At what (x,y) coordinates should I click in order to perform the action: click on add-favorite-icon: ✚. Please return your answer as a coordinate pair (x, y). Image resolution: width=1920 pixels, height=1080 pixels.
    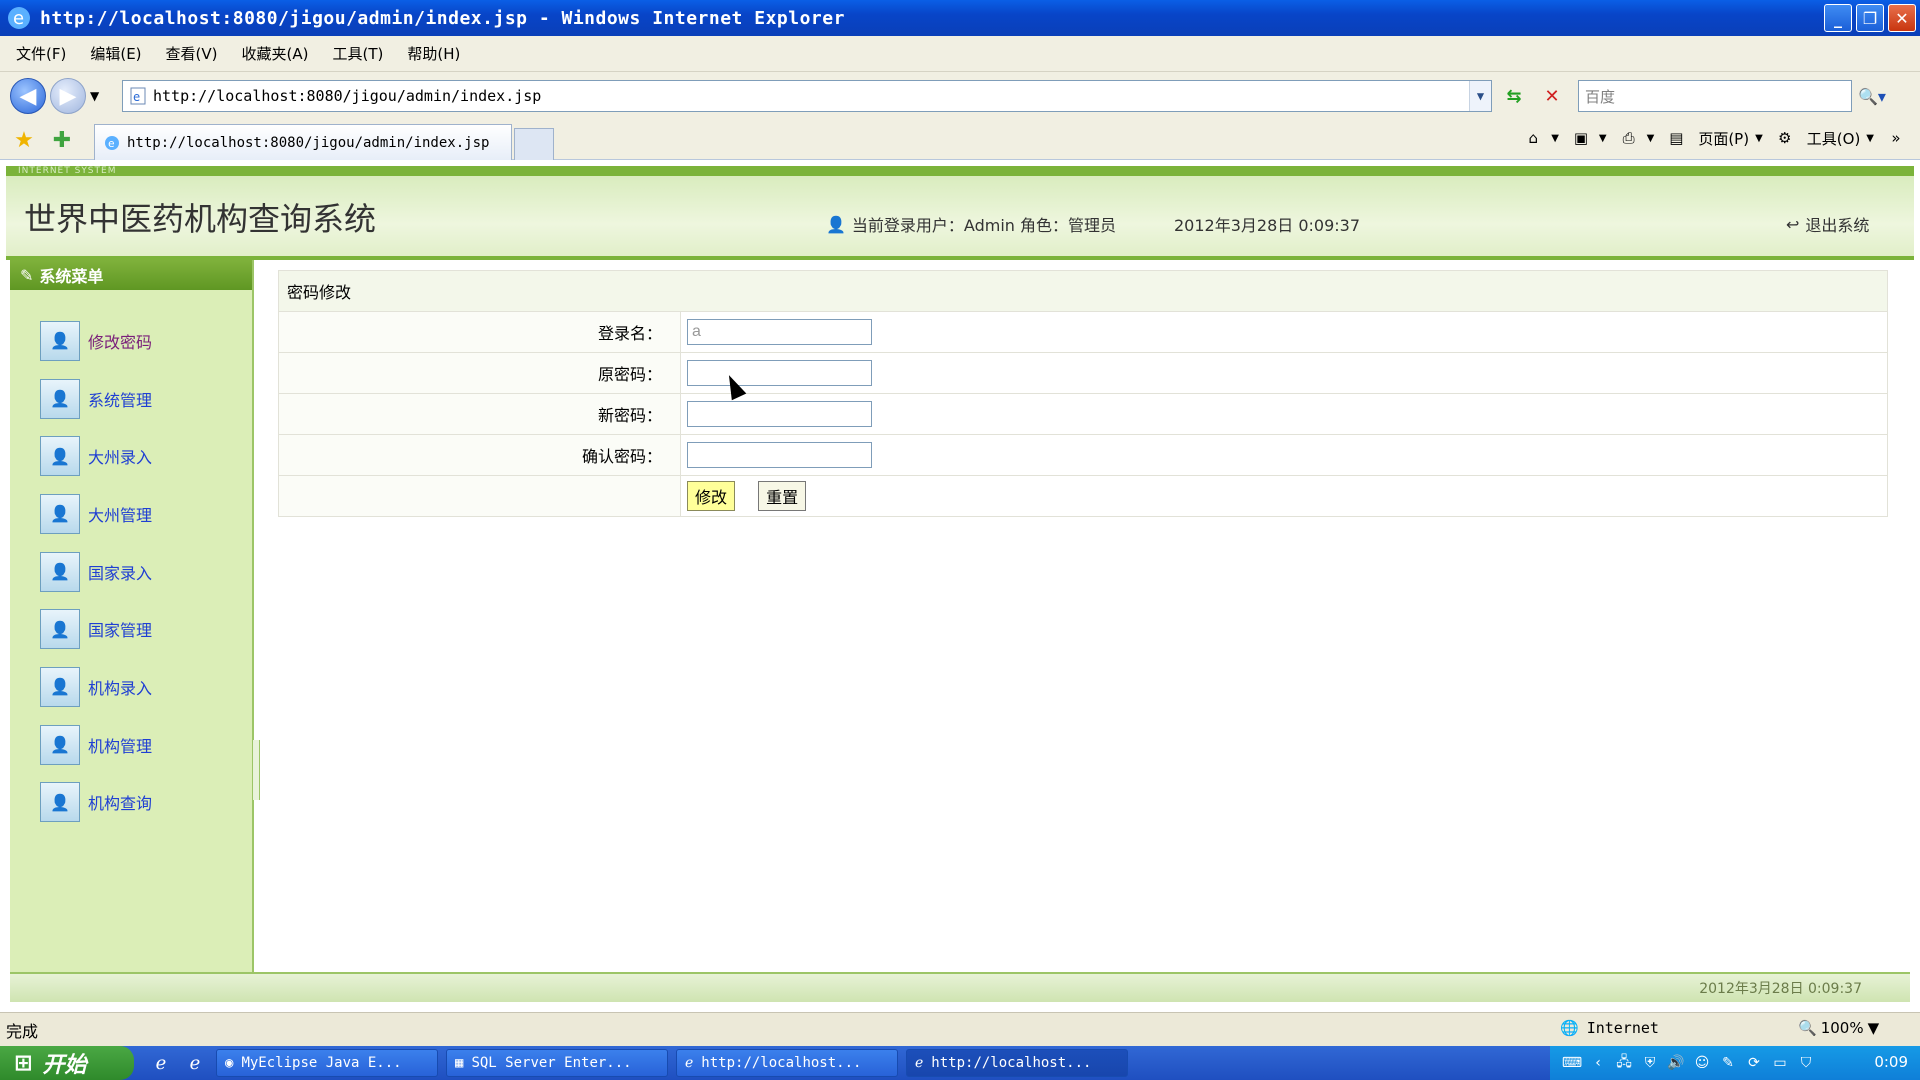
    Looking at the image, I should click on (62, 140).